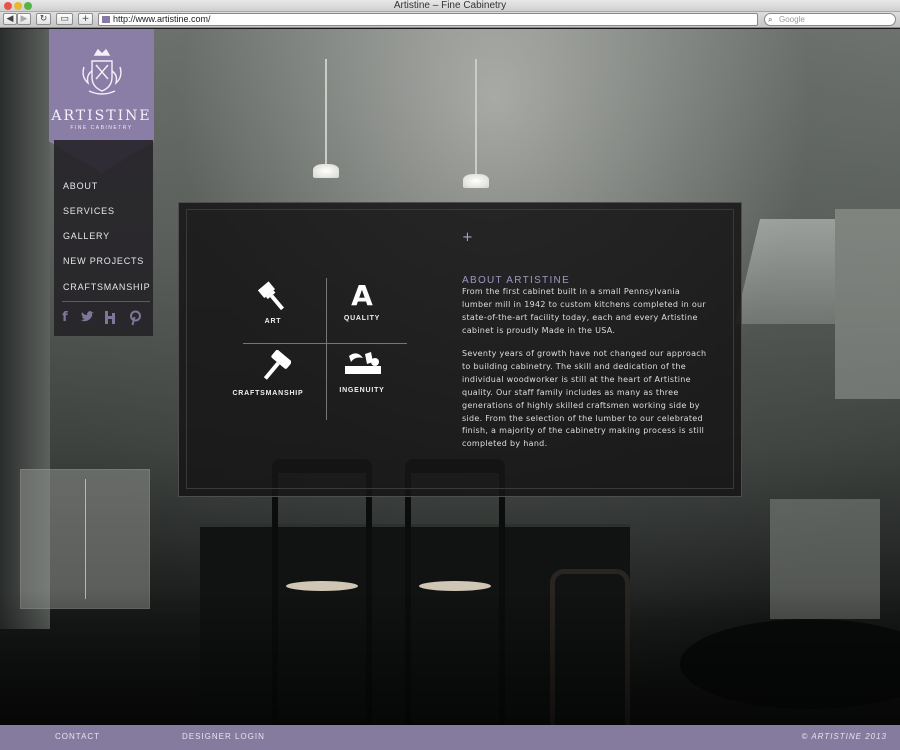 This screenshot has width=900, height=750. What do you see at coordinates (80, 186) in the screenshot?
I see `nav-item-about: ABOUT` at bounding box center [80, 186].